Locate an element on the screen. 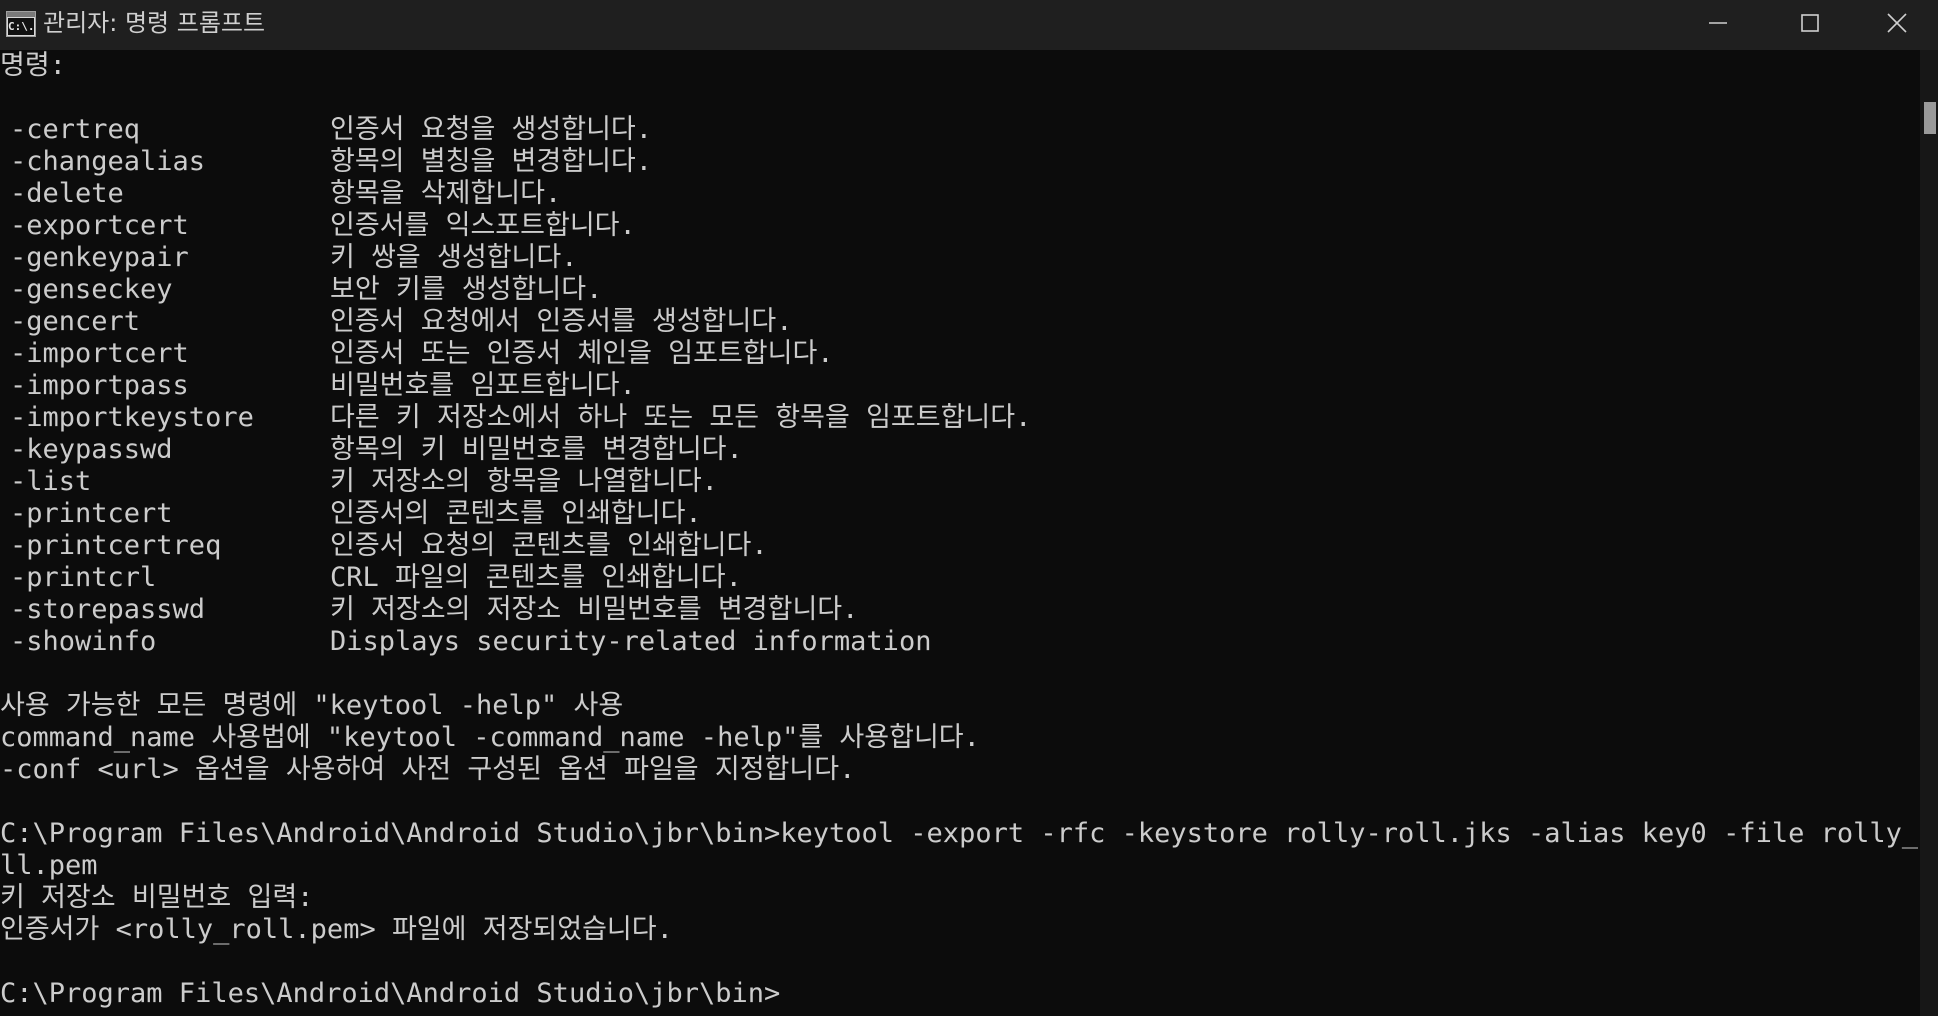 The width and height of the screenshot is (1938, 1016). command-name: -exportcert is located at coordinates (99, 225).